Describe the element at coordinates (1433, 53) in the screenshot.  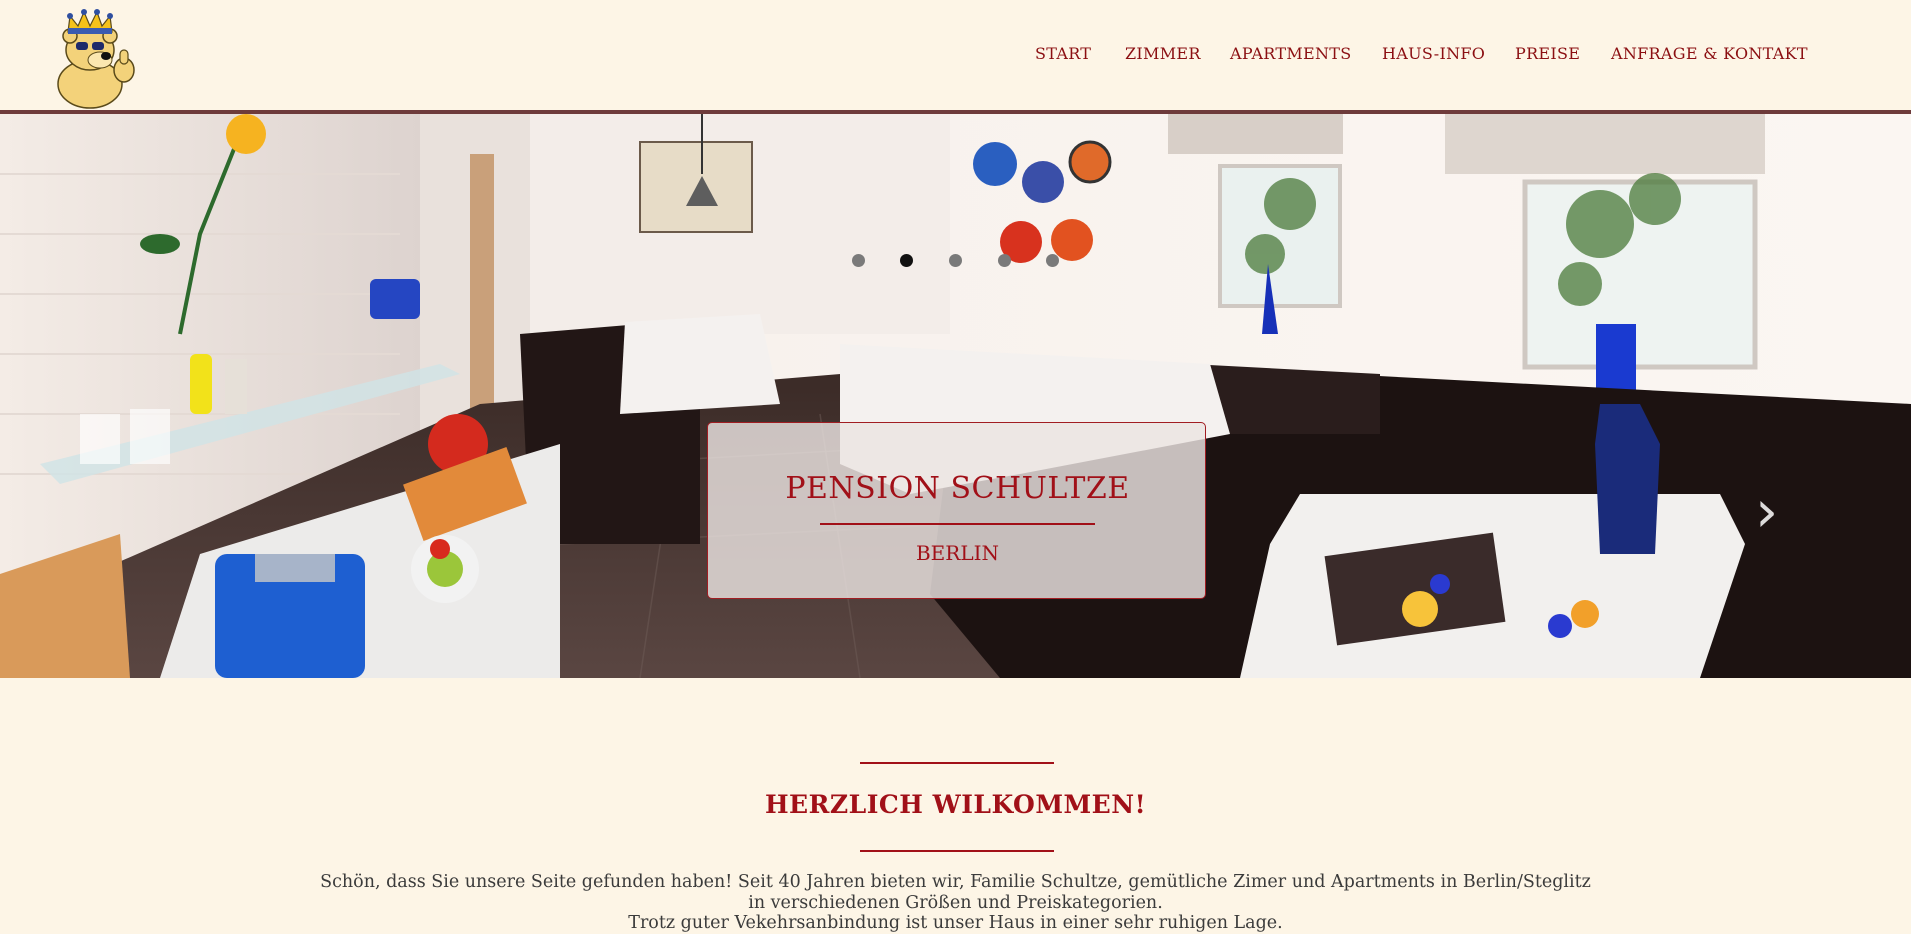
I see `nav-haus-info: HAUS-INFO` at that location.